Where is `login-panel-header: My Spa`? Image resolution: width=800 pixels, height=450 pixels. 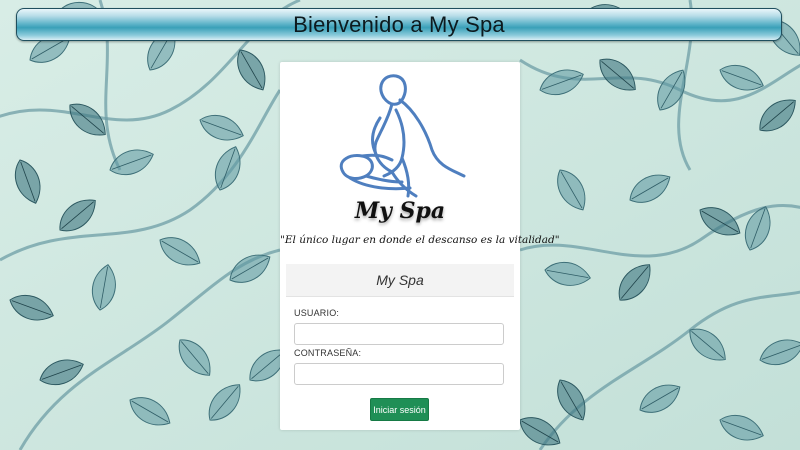 login-panel-header: My Spa is located at coordinates (400, 280).